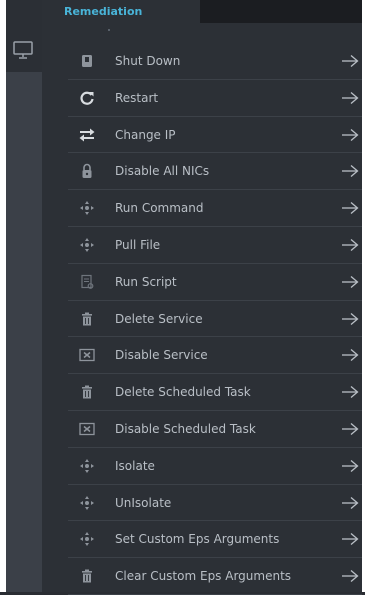  Describe the element at coordinates (24, 296) in the screenshot. I see `side-rail` at that location.